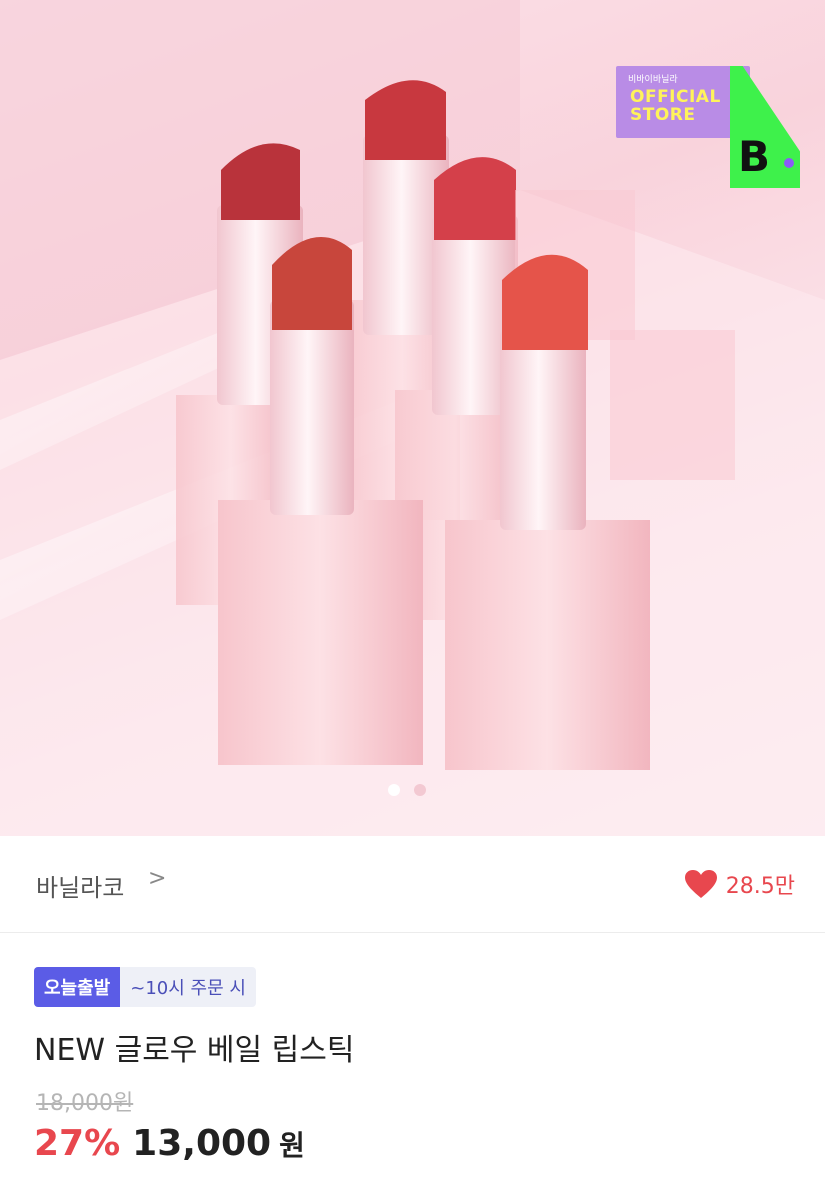 Image resolution: width=825 pixels, height=1200 pixels. I want to click on badge-official-text: OFFICIAL STORE, so click(675, 106).